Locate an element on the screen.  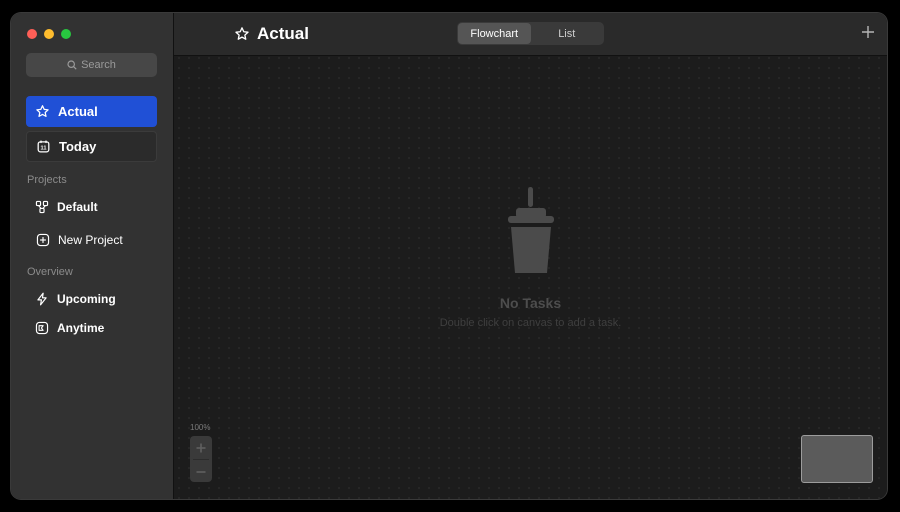
cup-icon is located at coordinates (530, 230).